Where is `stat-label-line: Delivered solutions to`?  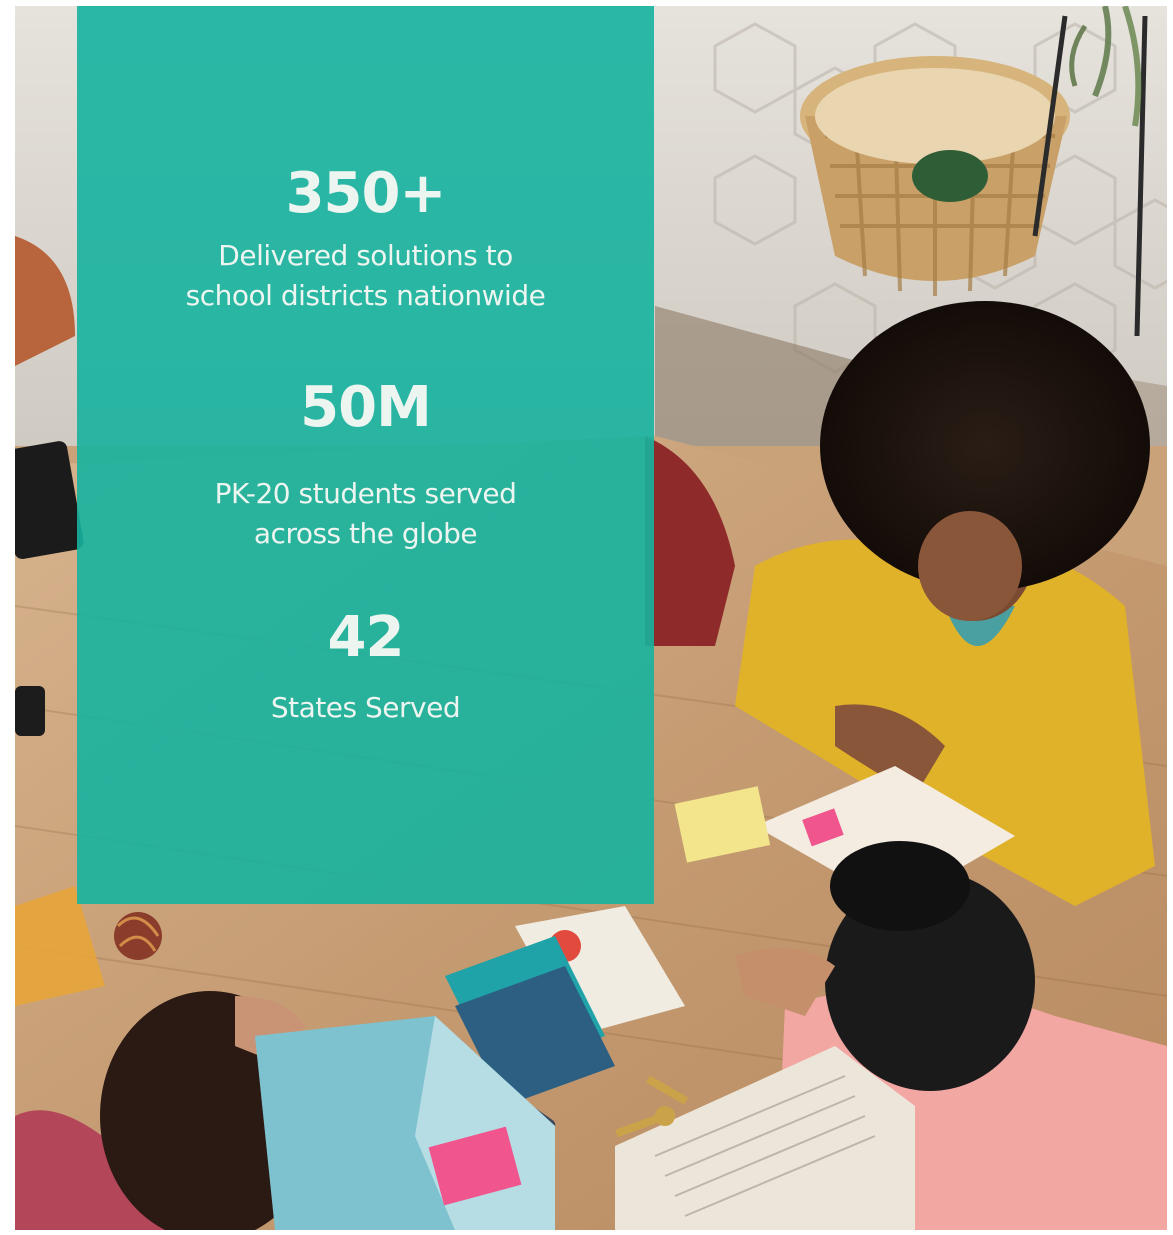 stat-label-line: Delivered solutions to is located at coordinates (365, 255).